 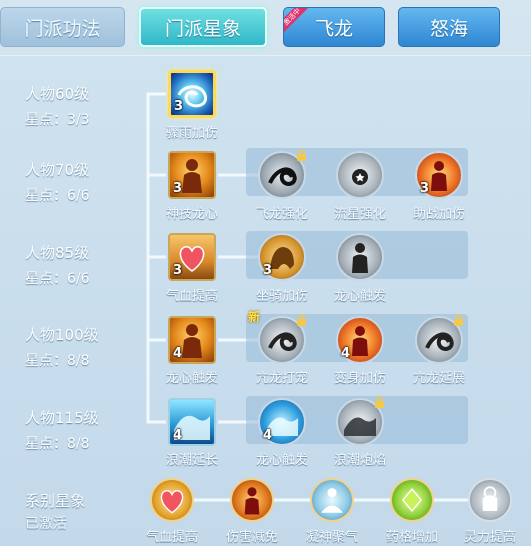 I want to click on tab-label: 怒海, so click(x=448, y=28).